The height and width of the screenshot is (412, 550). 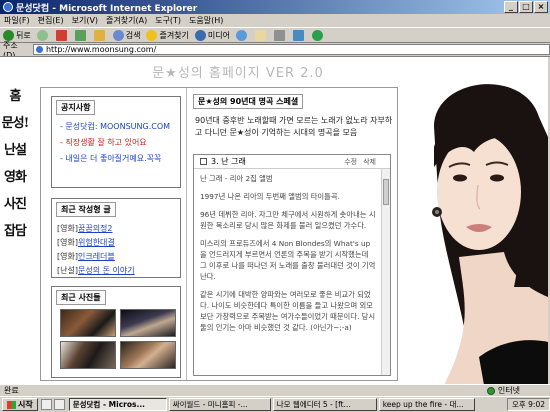 I want to click on stop-button, so click(x=62, y=35).